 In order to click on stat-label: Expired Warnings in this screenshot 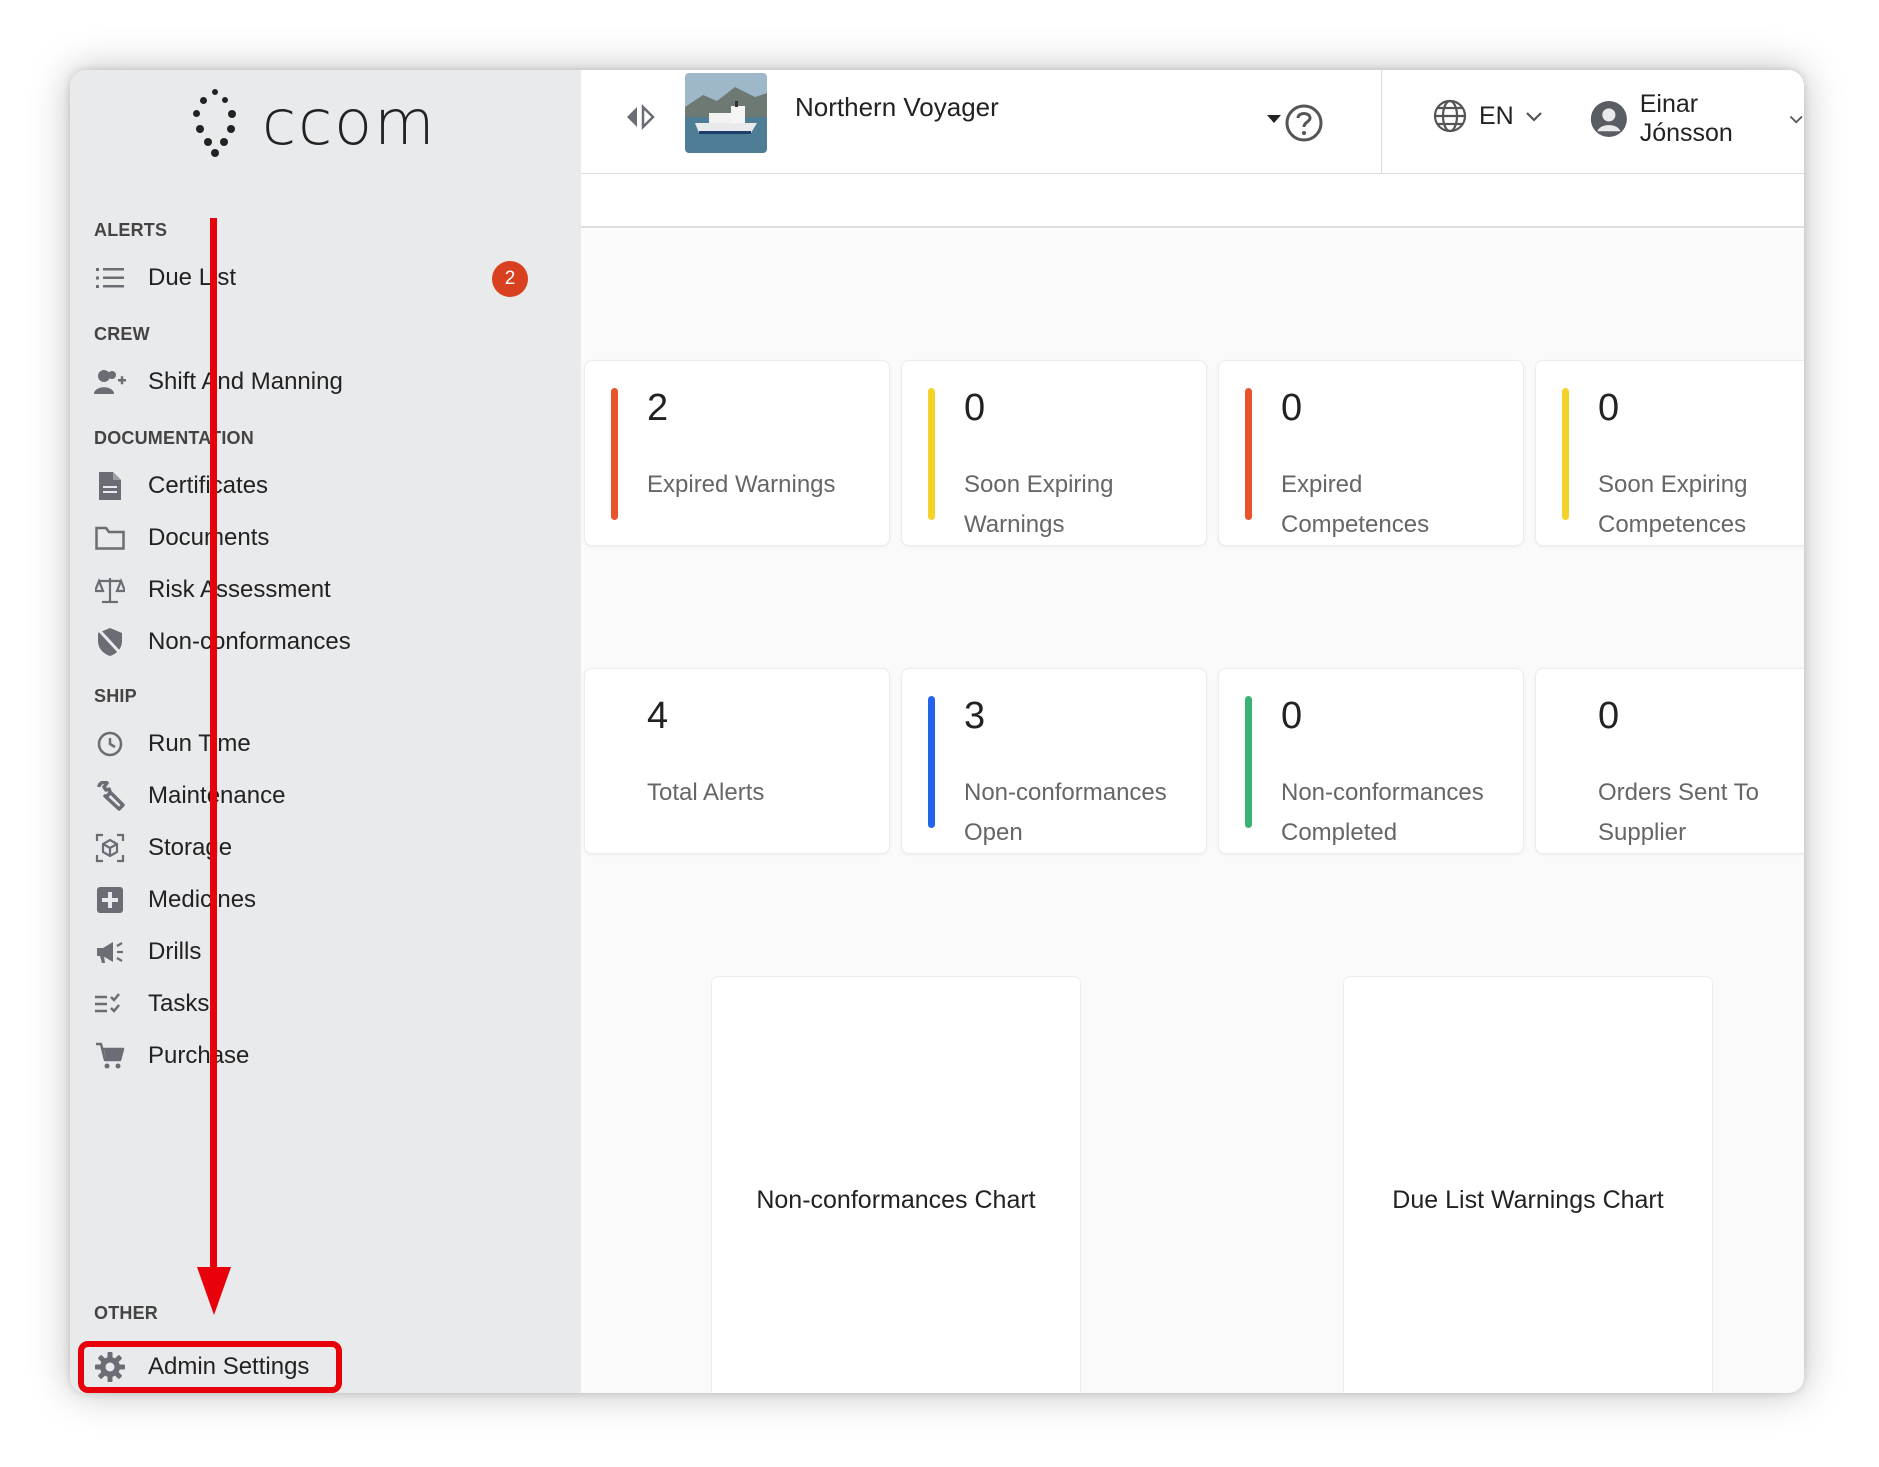, I will do `click(741, 484)`.